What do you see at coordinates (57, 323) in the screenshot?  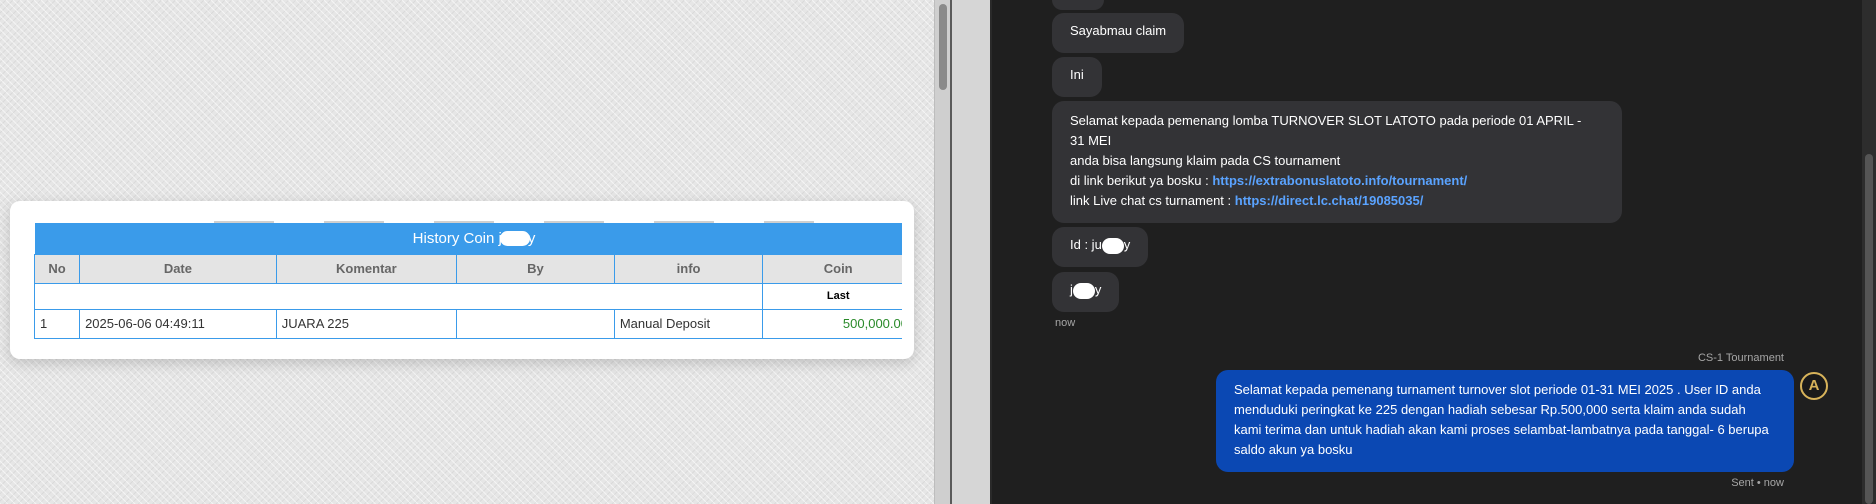 I see `cell-no: 1` at bounding box center [57, 323].